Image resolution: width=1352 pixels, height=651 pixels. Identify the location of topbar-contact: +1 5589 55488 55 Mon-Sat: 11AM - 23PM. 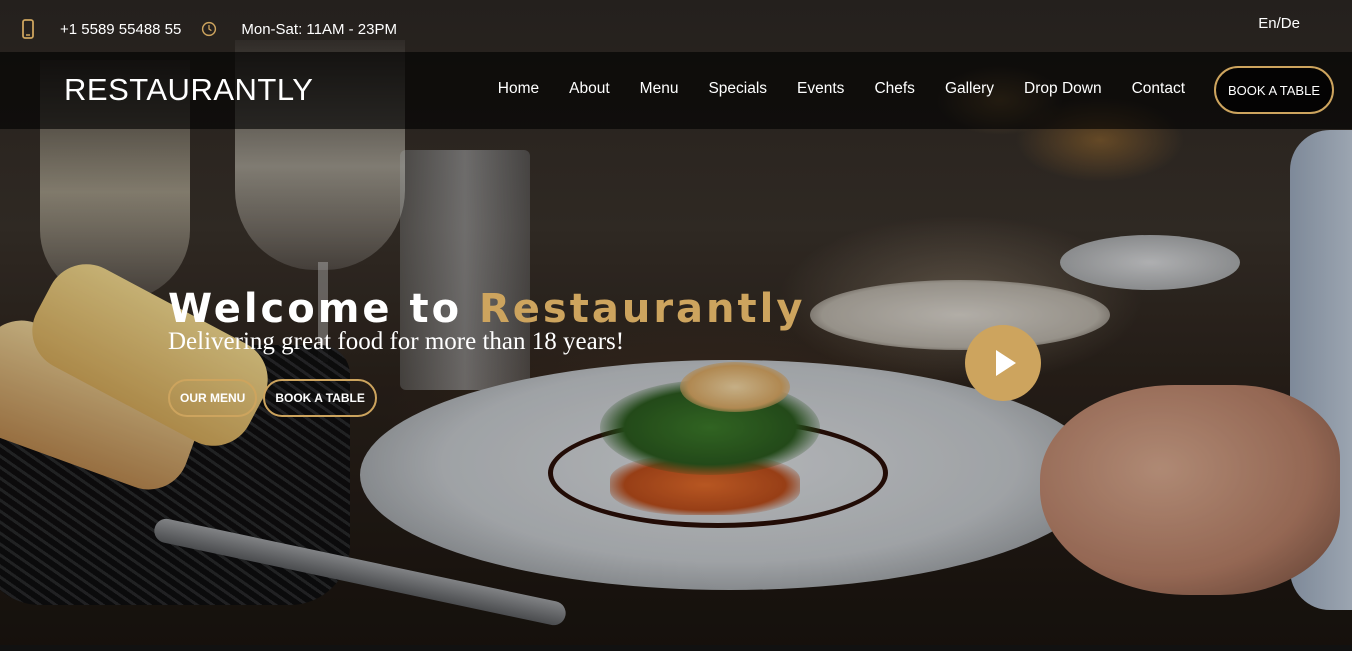
(208, 29).